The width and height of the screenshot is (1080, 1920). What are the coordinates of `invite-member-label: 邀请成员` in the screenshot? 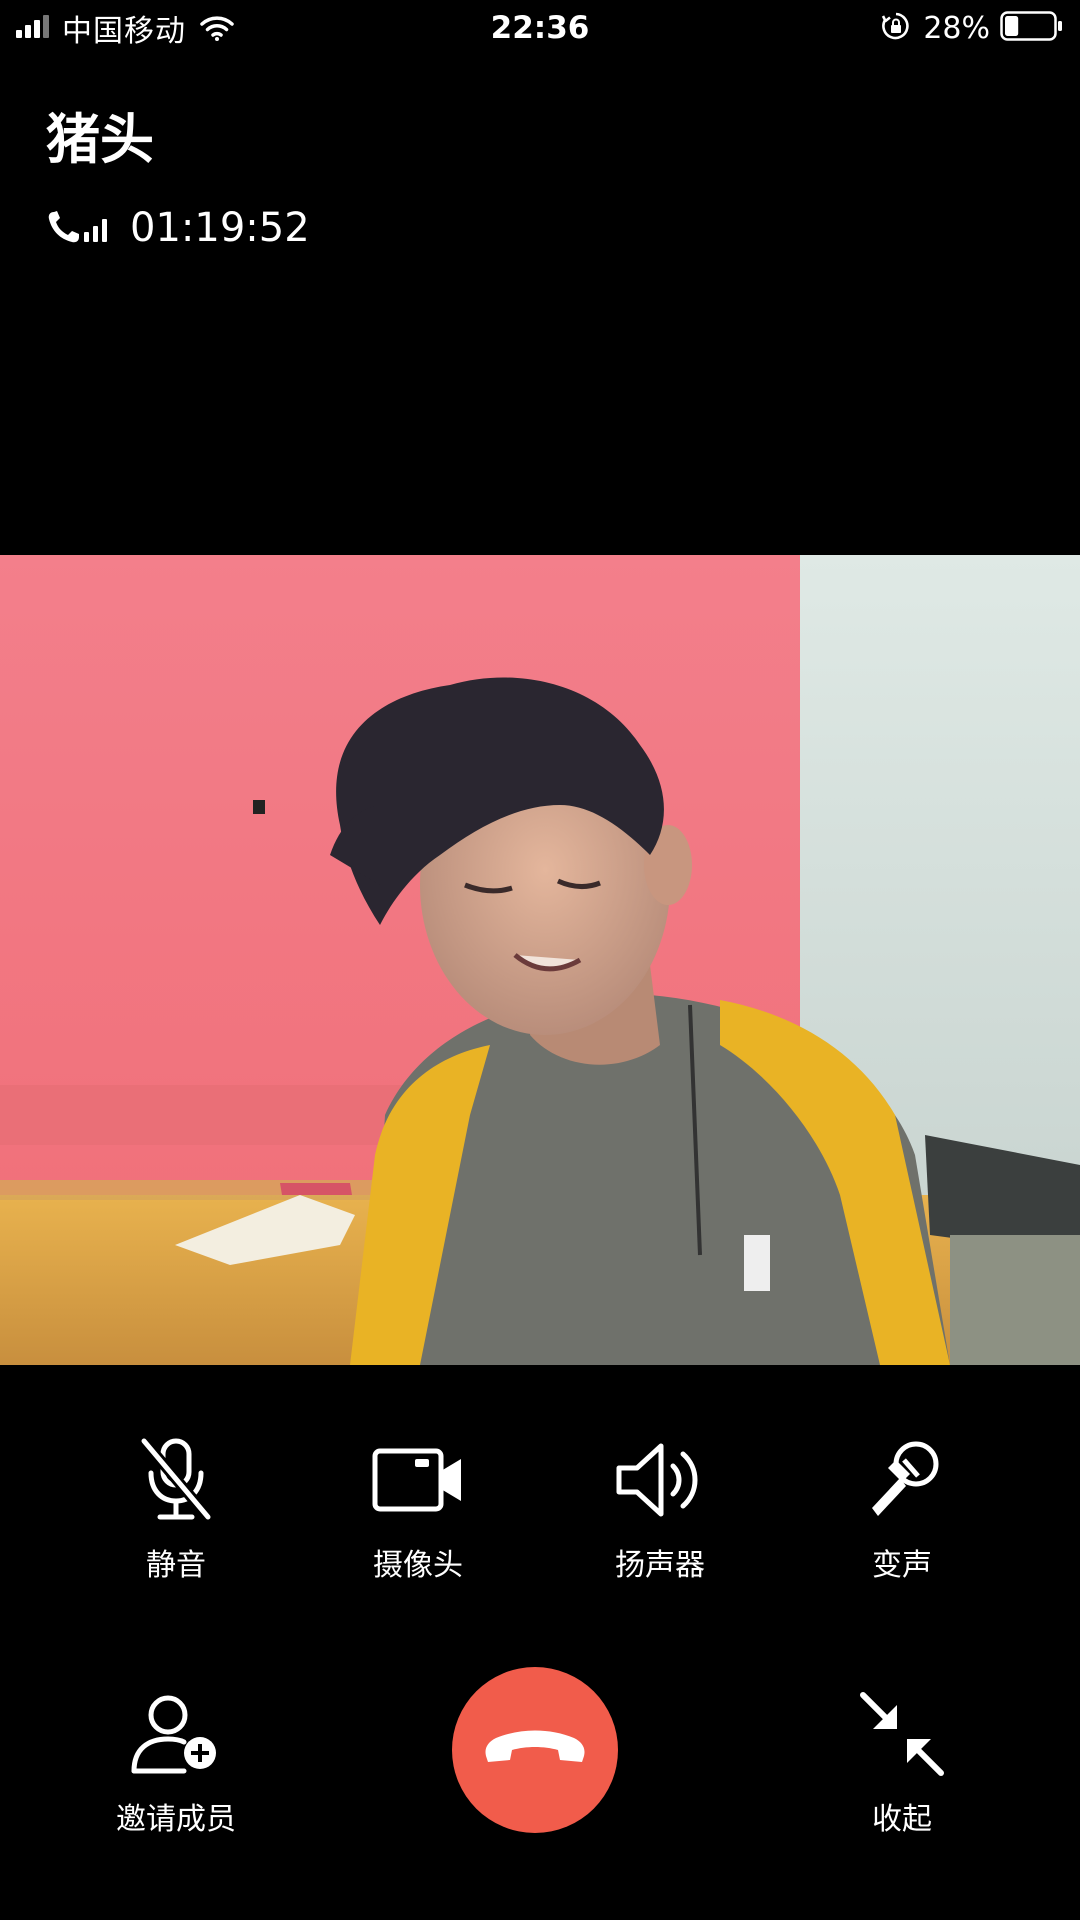 It's located at (176, 1819).